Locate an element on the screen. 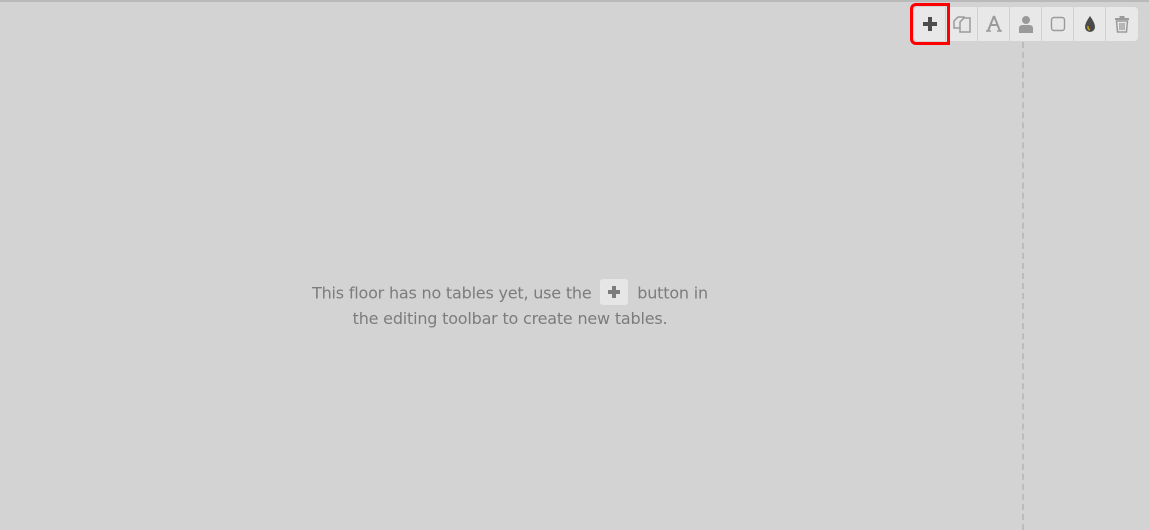 Image resolution: width=1149 pixels, height=530 pixels. seats-button is located at coordinates (1026, 24).